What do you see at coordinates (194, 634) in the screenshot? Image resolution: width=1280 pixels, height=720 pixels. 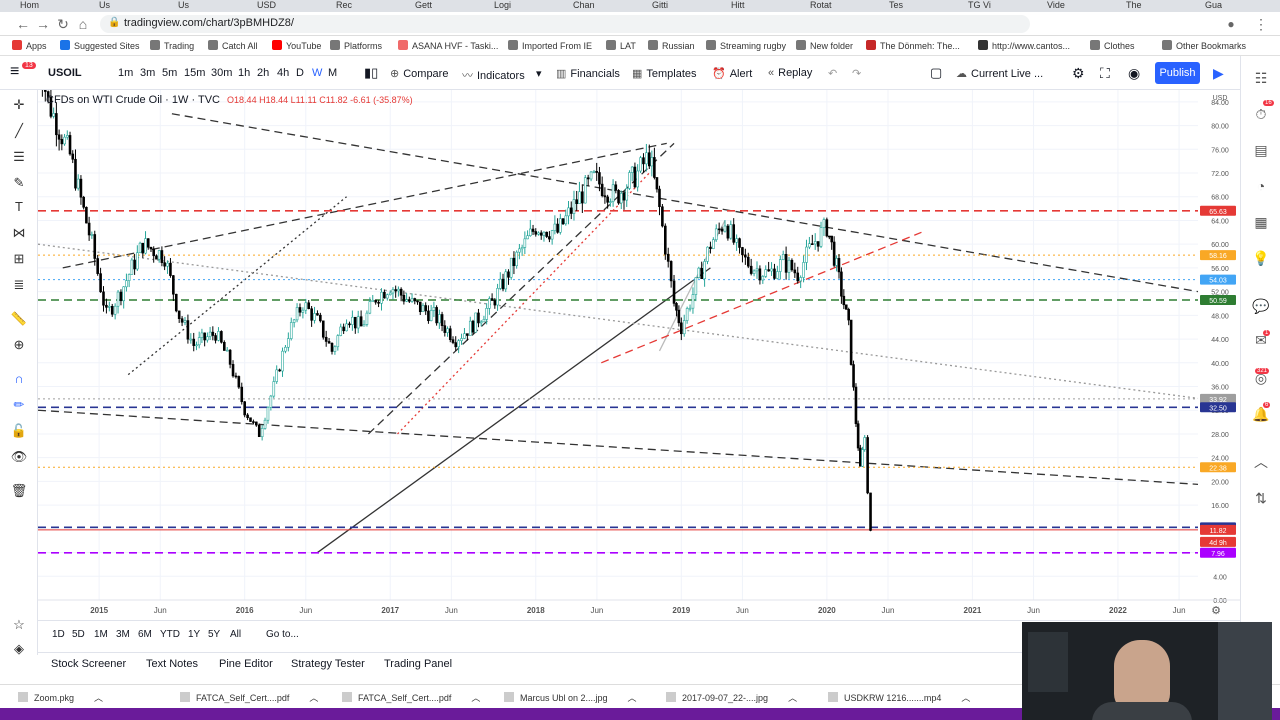 I see `range-1Y: 1Y` at bounding box center [194, 634].